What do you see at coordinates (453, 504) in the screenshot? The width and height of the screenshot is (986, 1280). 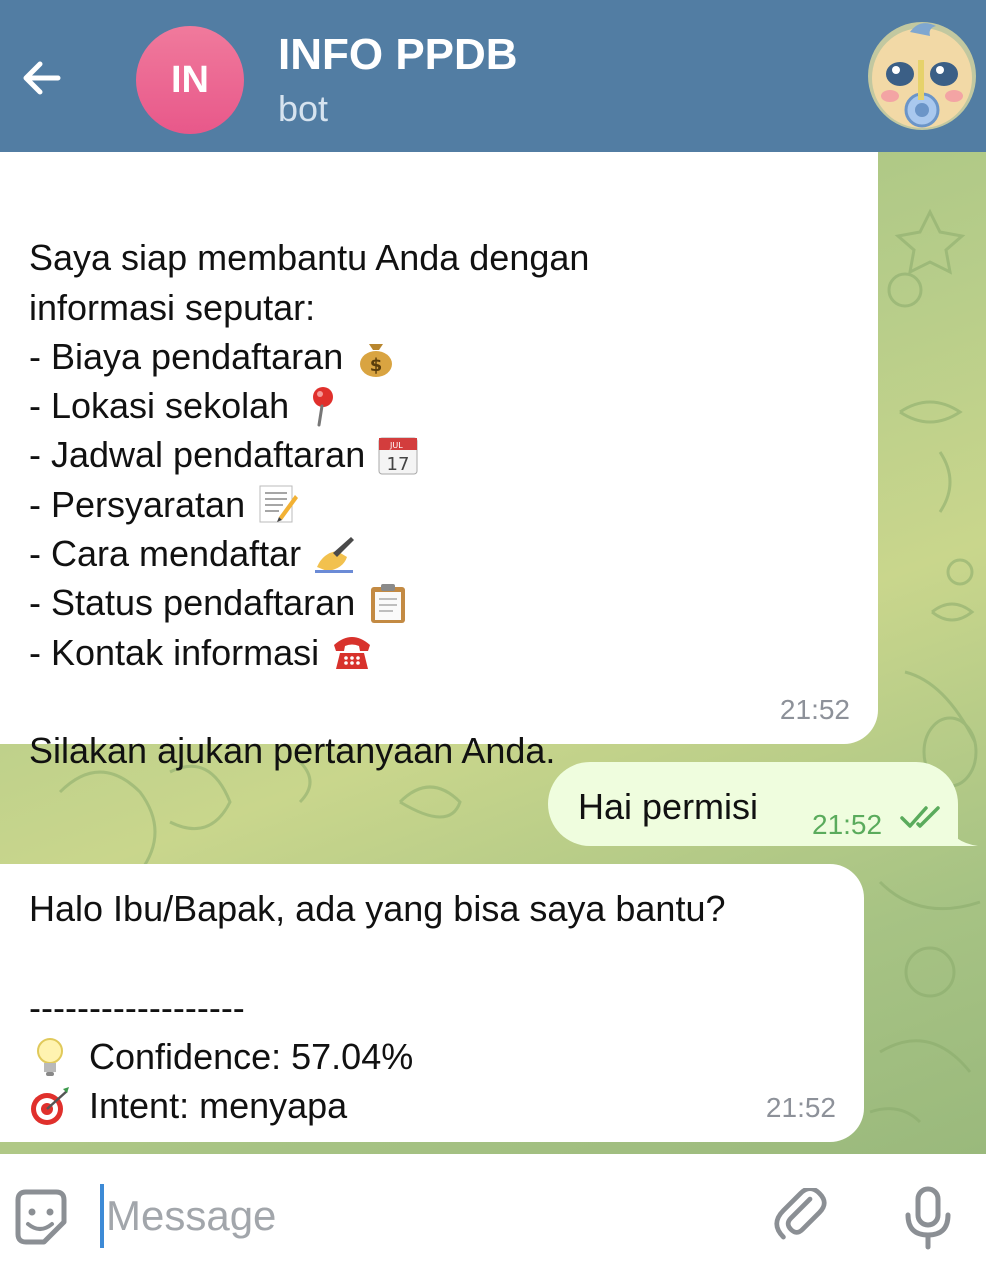 I see `message-line: - Persyaratan` at bounding box center [453, 504].